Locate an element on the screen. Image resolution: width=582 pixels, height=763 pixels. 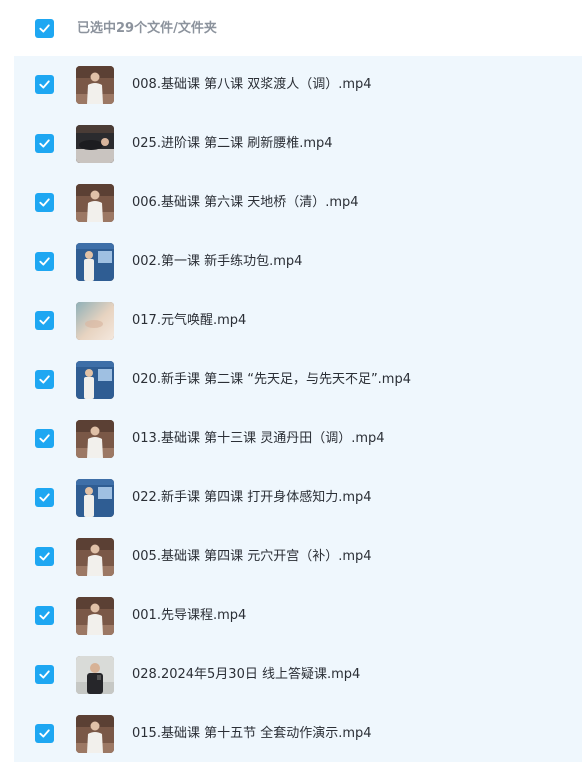
file-name: 020.新手课 第二课 “先天足，与先天不足”.mp4 is located at coordinates (271, 380).